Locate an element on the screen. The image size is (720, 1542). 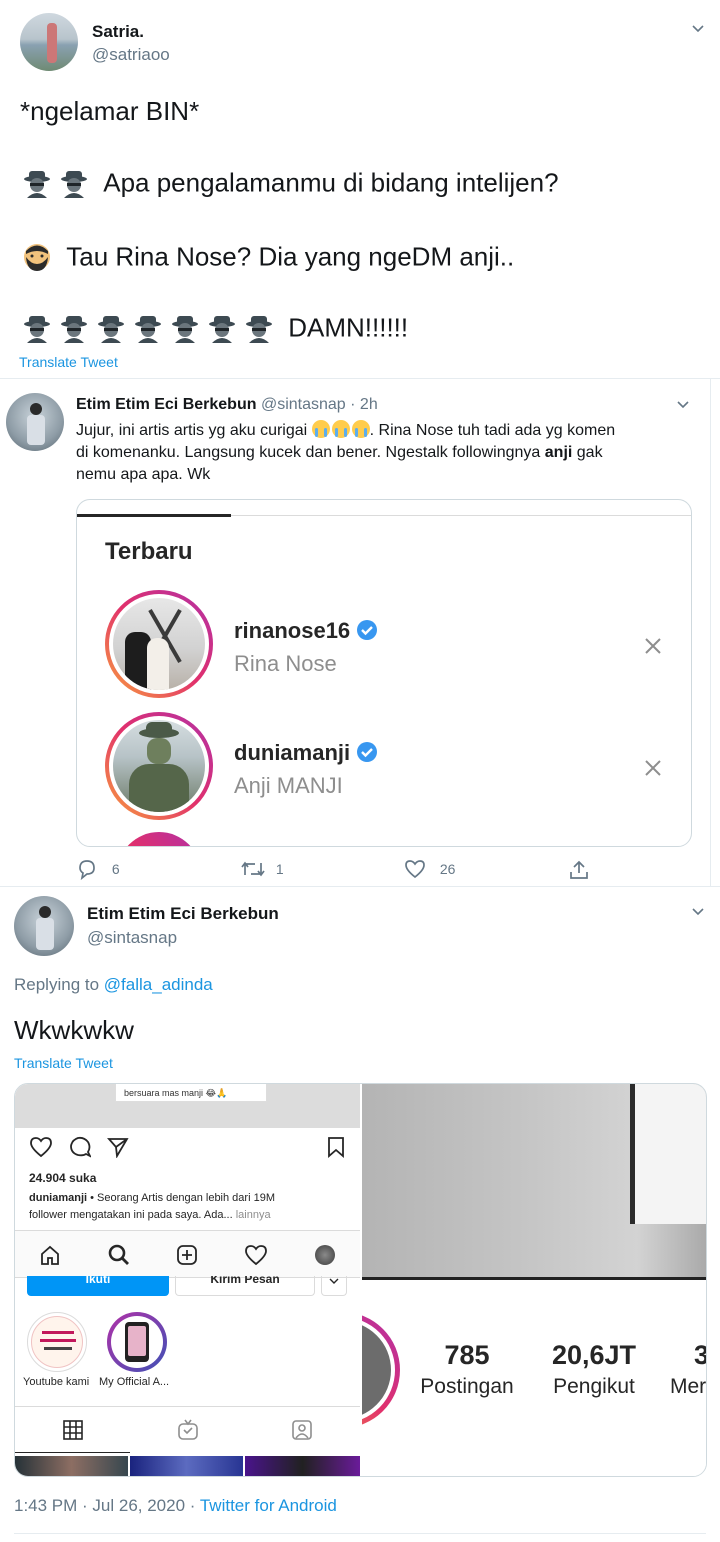
likes-count: 24.904 suka is located at coordinates (63, 1178).